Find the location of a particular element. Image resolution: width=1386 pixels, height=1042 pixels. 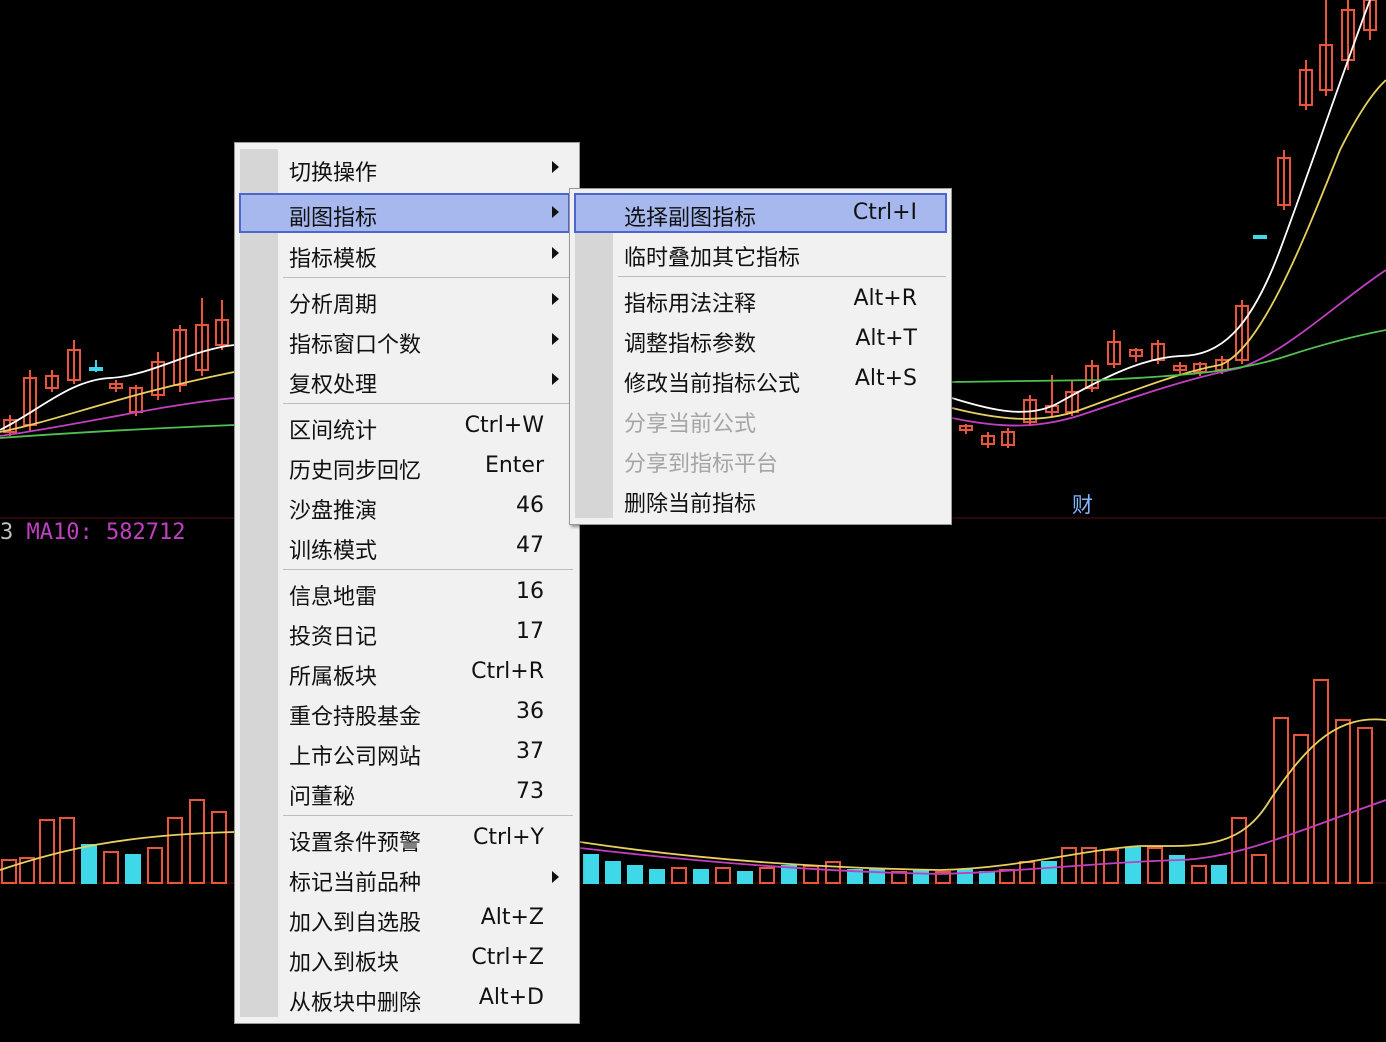

moving-average-line is located at coordinates (693, 794).